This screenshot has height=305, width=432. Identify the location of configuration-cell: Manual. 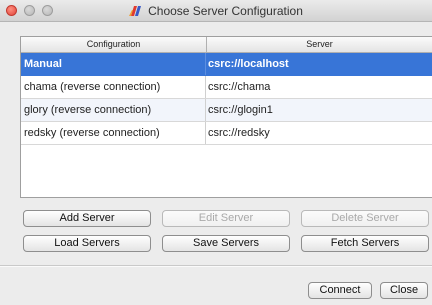
(113, 64).